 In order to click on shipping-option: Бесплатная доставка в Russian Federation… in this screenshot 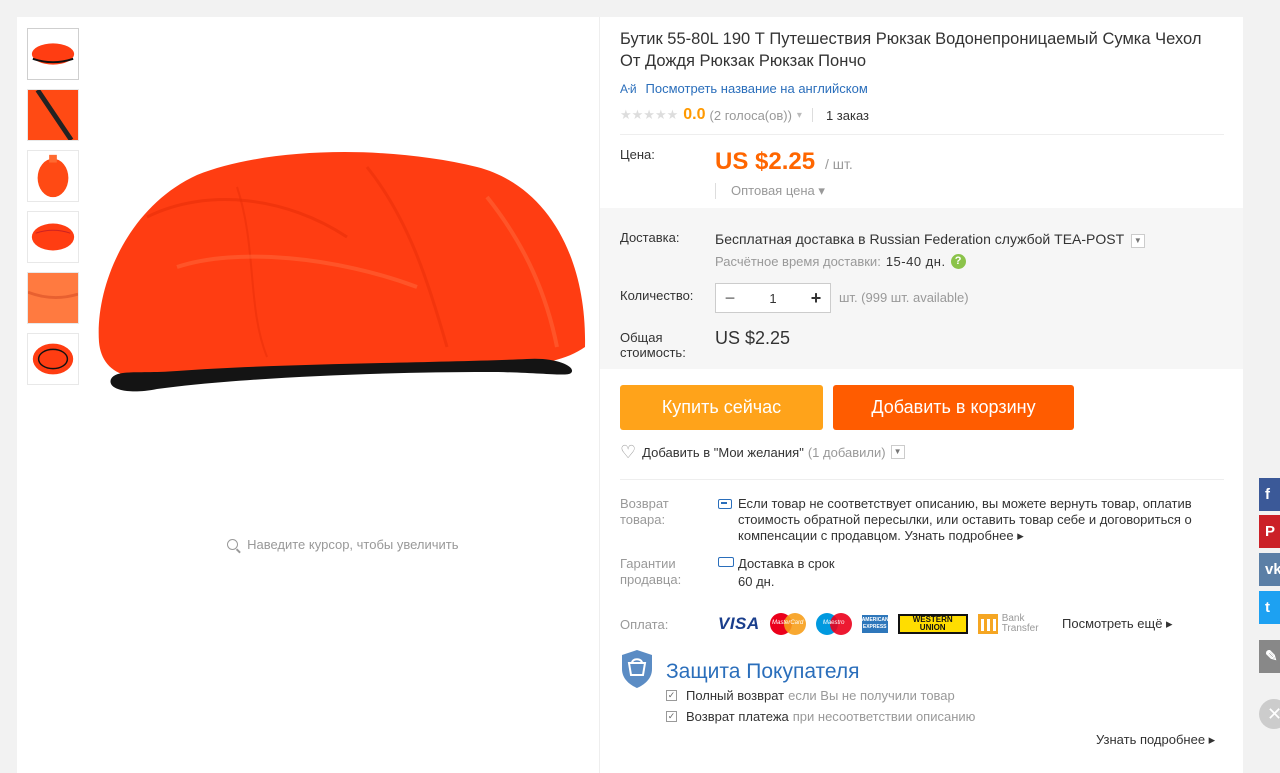, I will do `click(930, 239)`.